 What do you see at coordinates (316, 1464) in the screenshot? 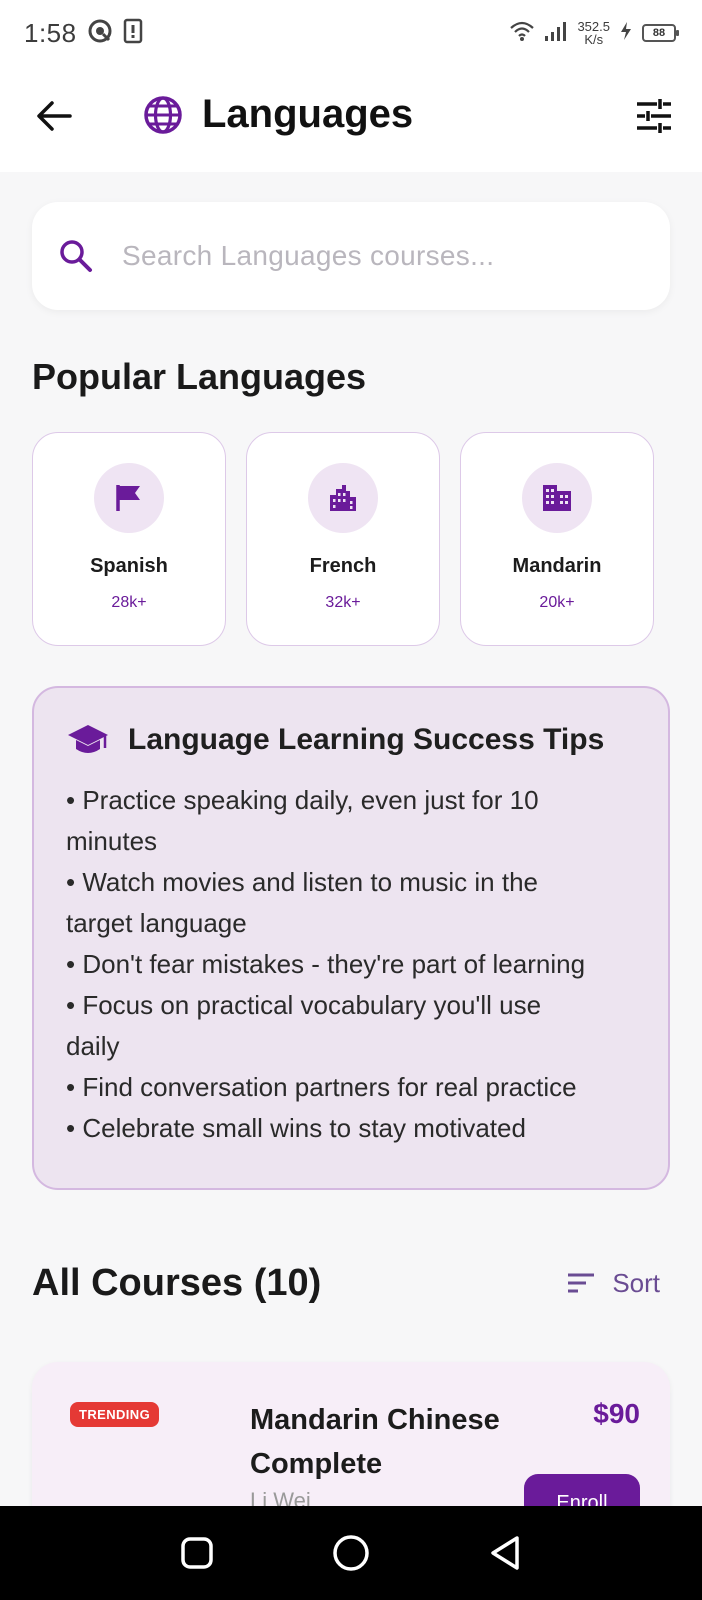
I see `course-title-line: Complete` at bounding box center [316, 1464].